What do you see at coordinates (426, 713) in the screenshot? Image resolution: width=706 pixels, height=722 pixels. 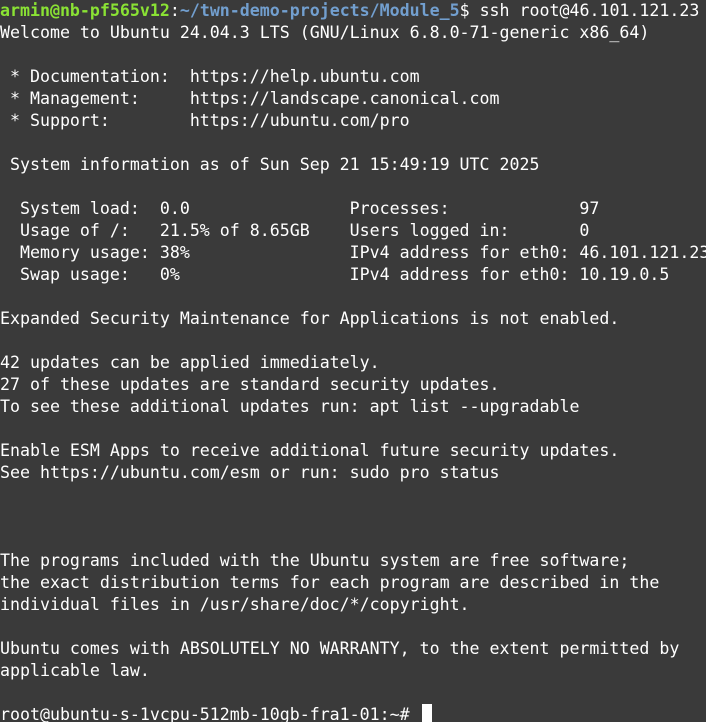 I see `text-cursor` at bounding box center [426, 713].